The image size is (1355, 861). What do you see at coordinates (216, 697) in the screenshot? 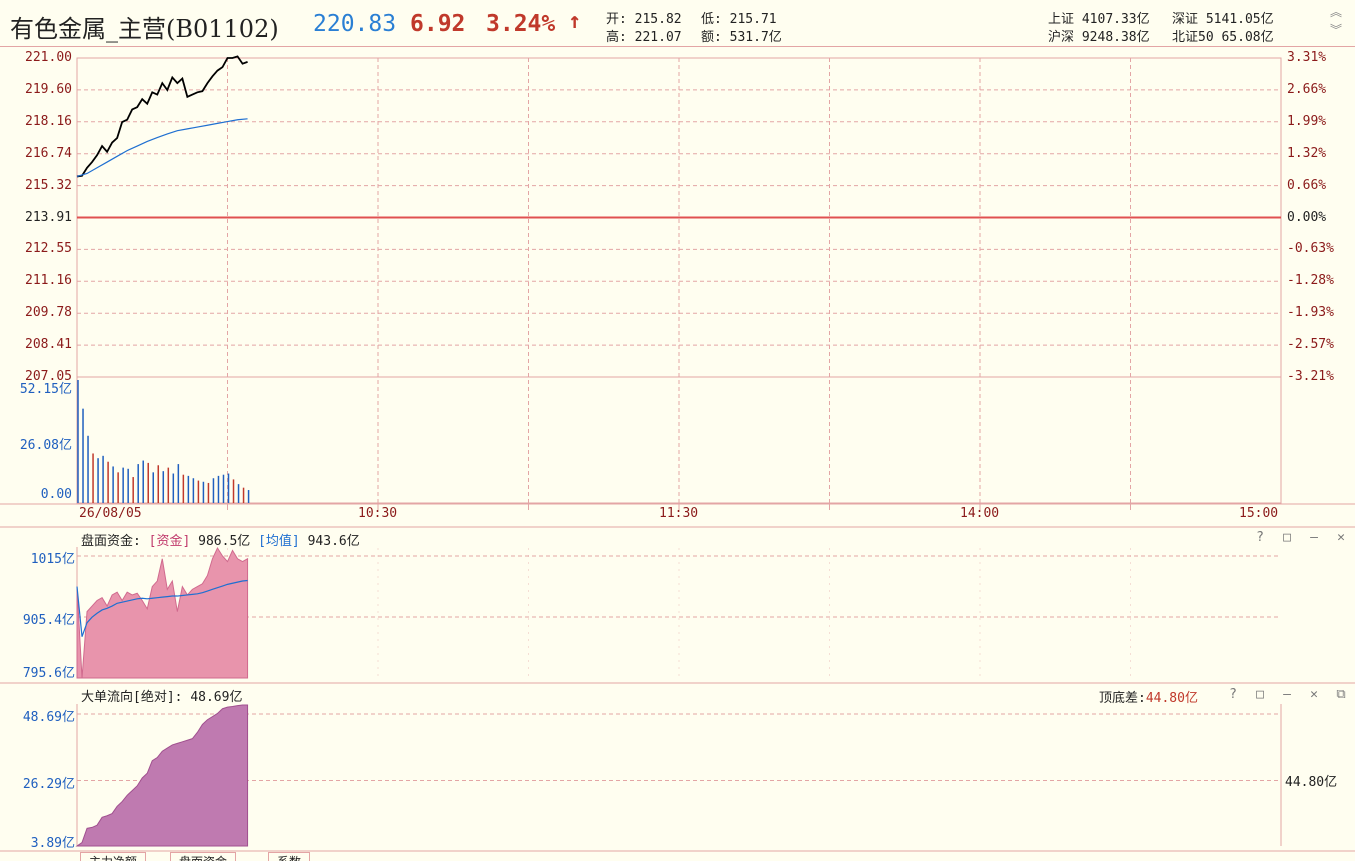
I see `bigorder-value: 48.69亿` at bounding box center [216, 697].